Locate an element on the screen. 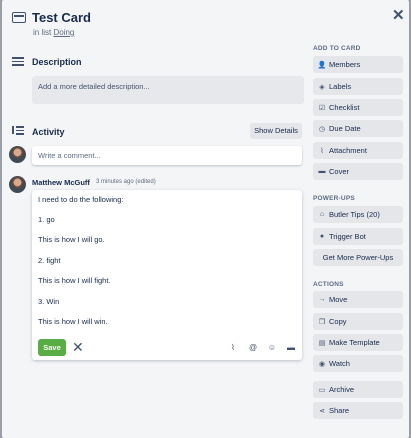 The height and width of the screenshot is (438, 411). template-icon: ▤ is located at coordinates (322, 343).